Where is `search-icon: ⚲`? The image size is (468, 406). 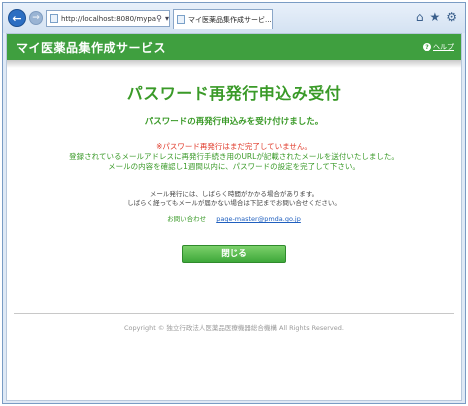
search-icon: ⚲ is located at coordinates (159, 18).